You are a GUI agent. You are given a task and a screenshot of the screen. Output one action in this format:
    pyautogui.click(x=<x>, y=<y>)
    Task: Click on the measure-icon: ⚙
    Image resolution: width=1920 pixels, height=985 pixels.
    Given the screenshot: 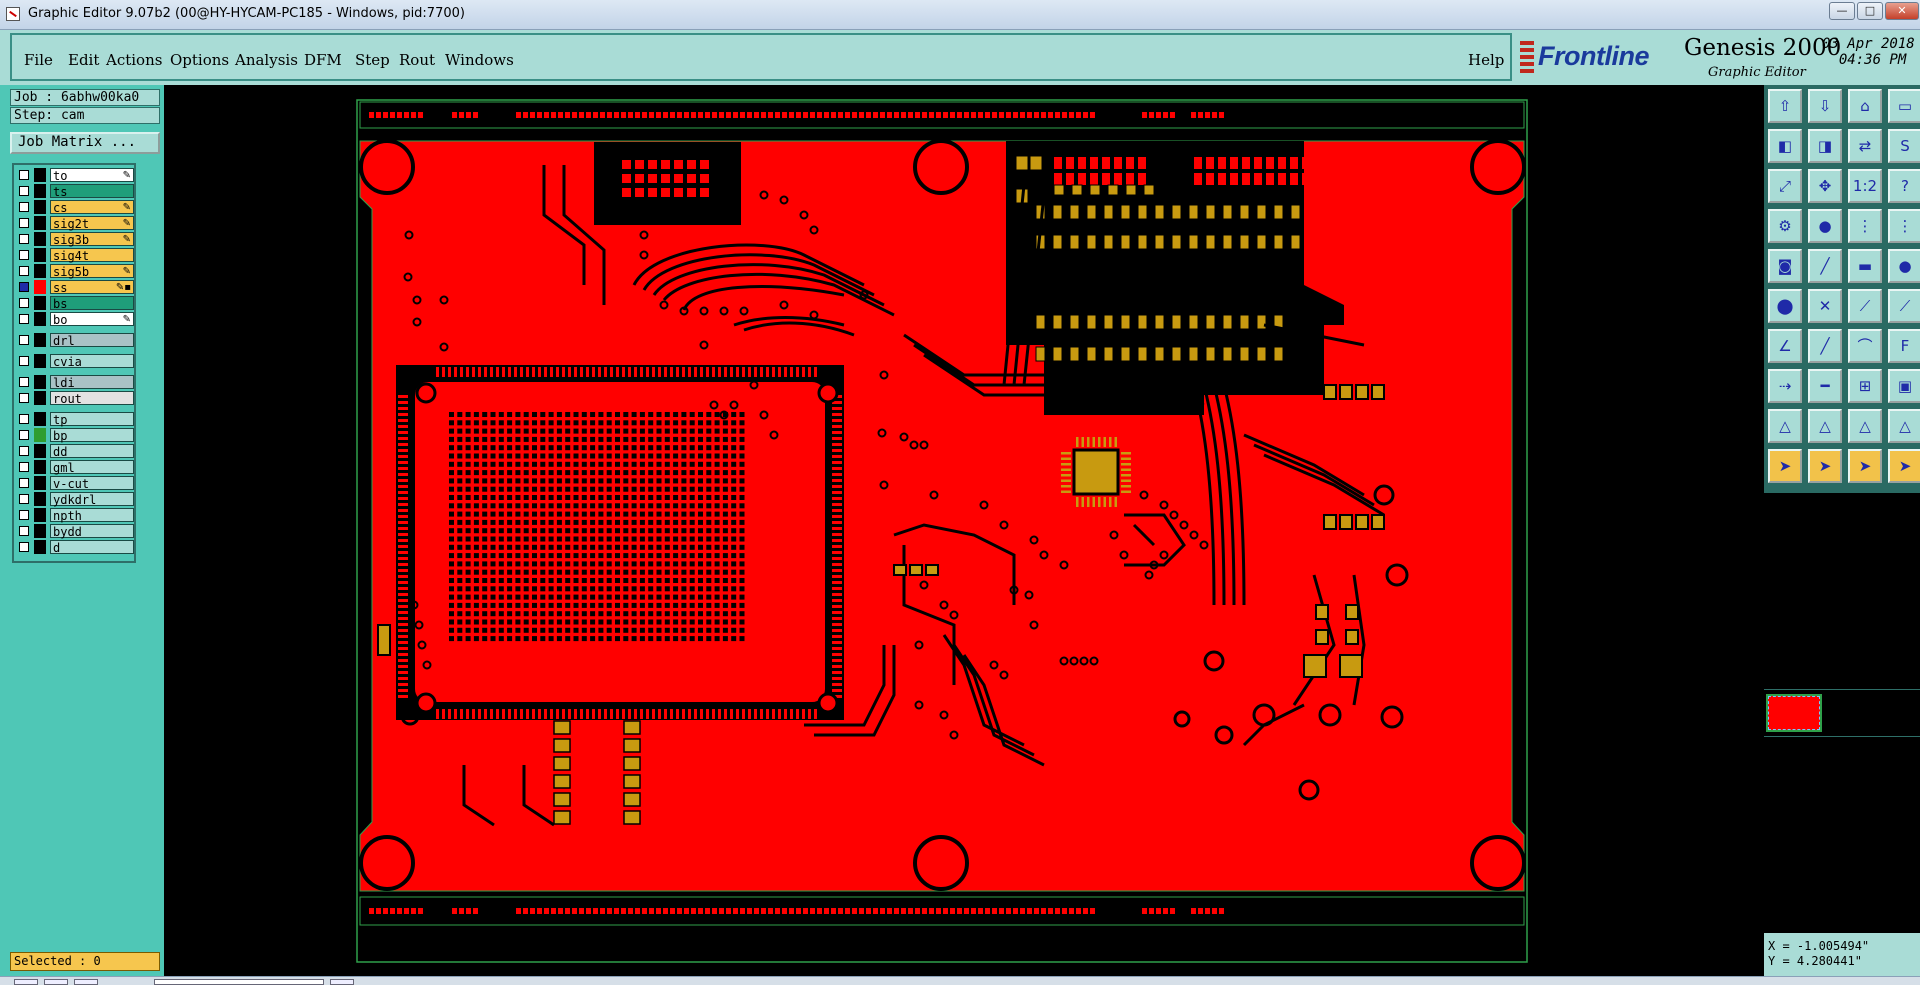 What is the action you would take?
    pyautogui.click(x=1785, y=226)
    